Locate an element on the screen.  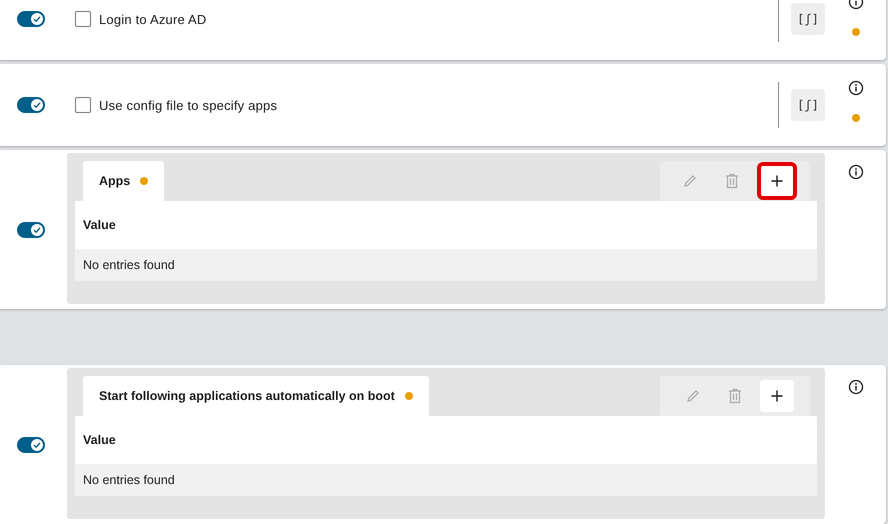
checkbox-label: Use config file to specify apps is located at coordinates (188, 105).